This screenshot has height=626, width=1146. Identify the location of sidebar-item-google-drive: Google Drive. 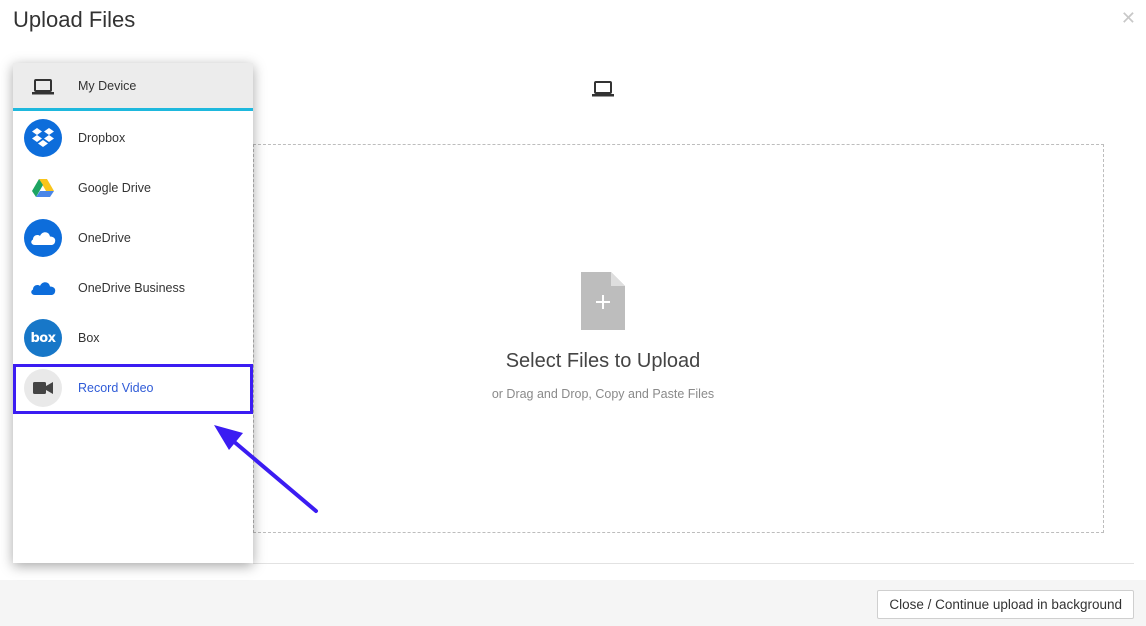
(133, 188).